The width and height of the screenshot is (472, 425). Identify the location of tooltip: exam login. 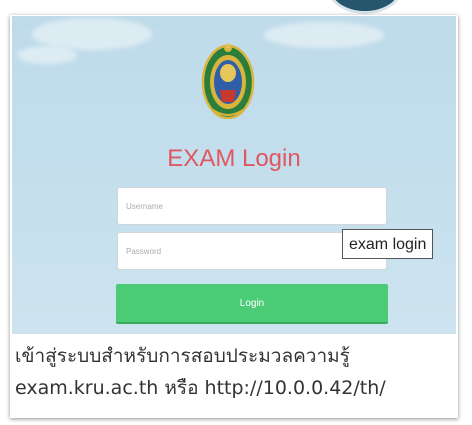
(388, 244).